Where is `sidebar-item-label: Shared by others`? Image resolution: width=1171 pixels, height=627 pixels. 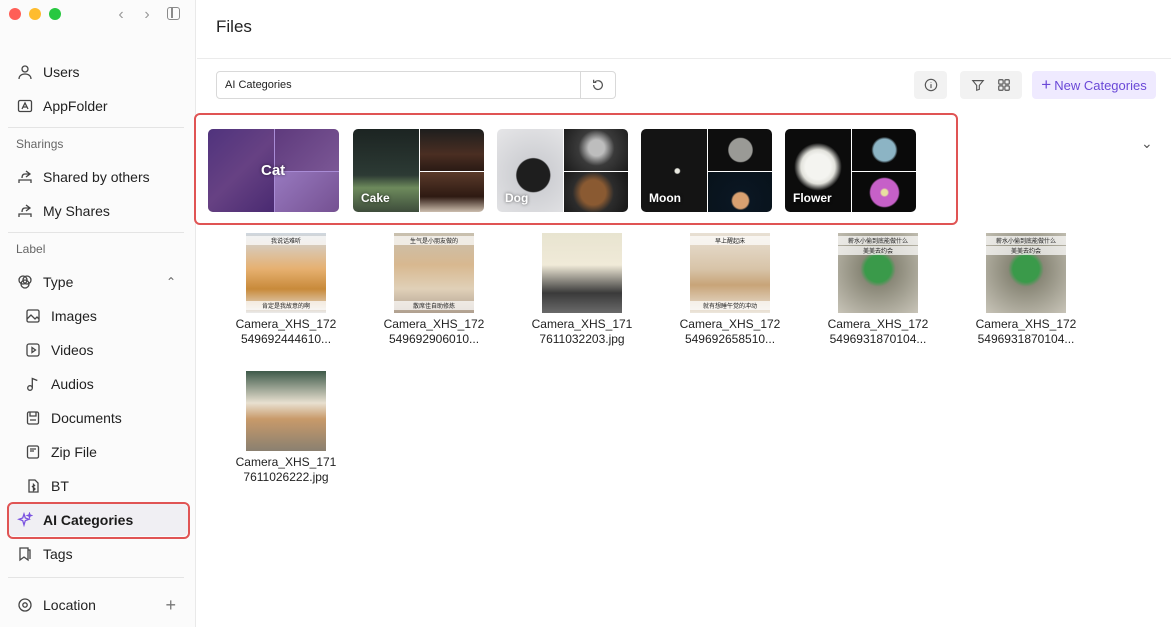
sidebar-item-label: Shared by others is located at coordinates (96, 177).